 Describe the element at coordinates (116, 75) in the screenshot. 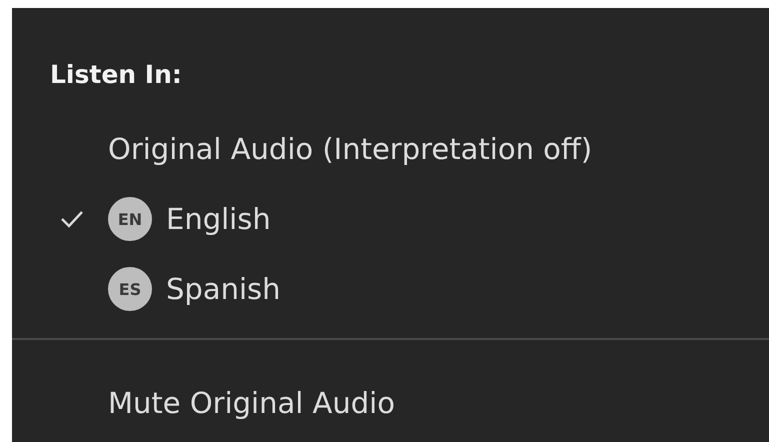

I see `menu-heading: Listen In:` at that location.